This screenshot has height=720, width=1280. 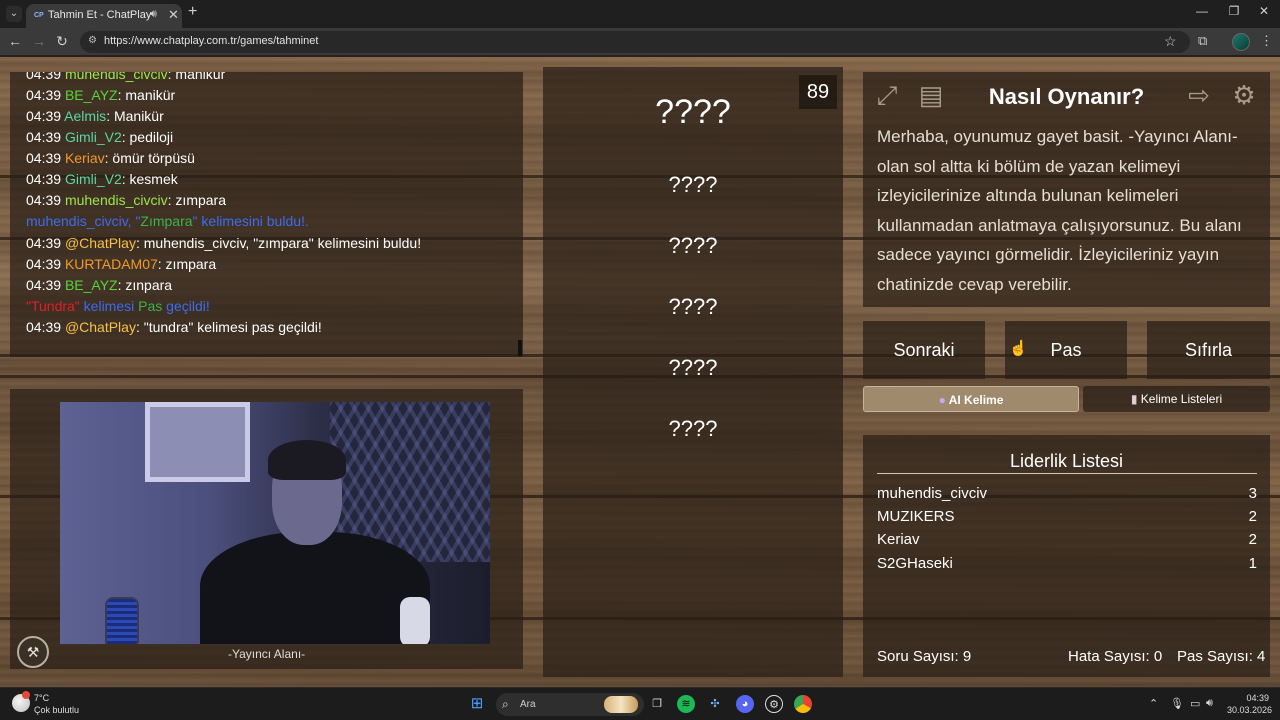 I want to click on word-lists-button: ▮ Kelime Listeleri, so click(x=1176, y=399).